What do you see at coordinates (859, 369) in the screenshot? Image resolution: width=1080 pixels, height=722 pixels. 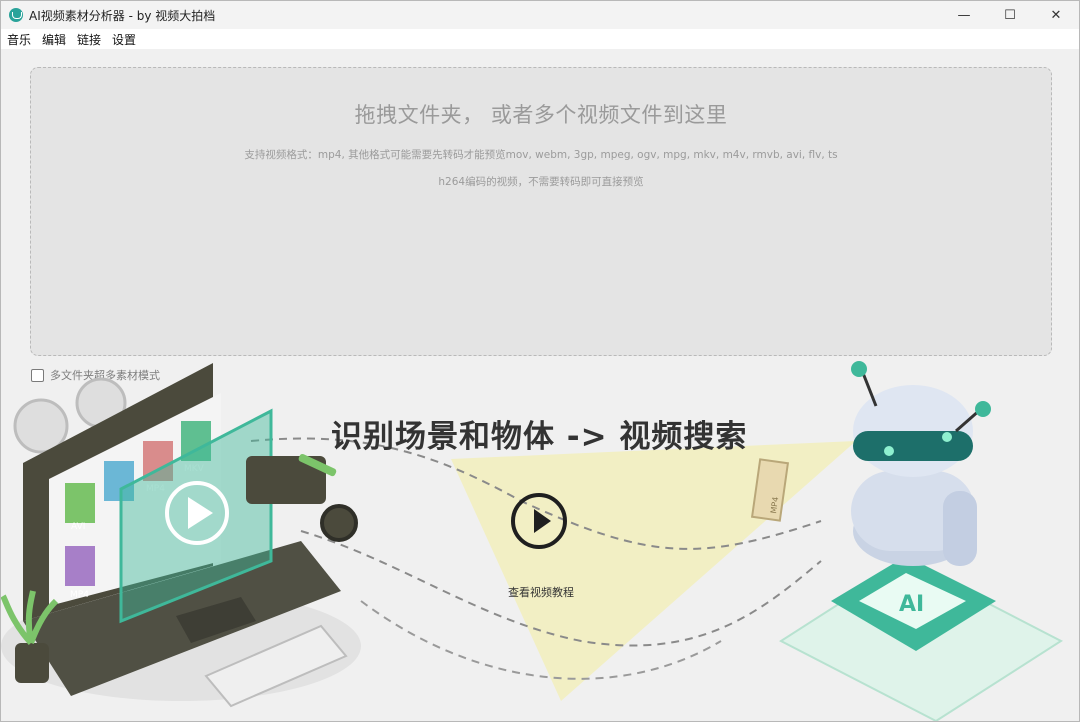 I see `robot-antenna-ball-left` at bounding box center [859, 369].